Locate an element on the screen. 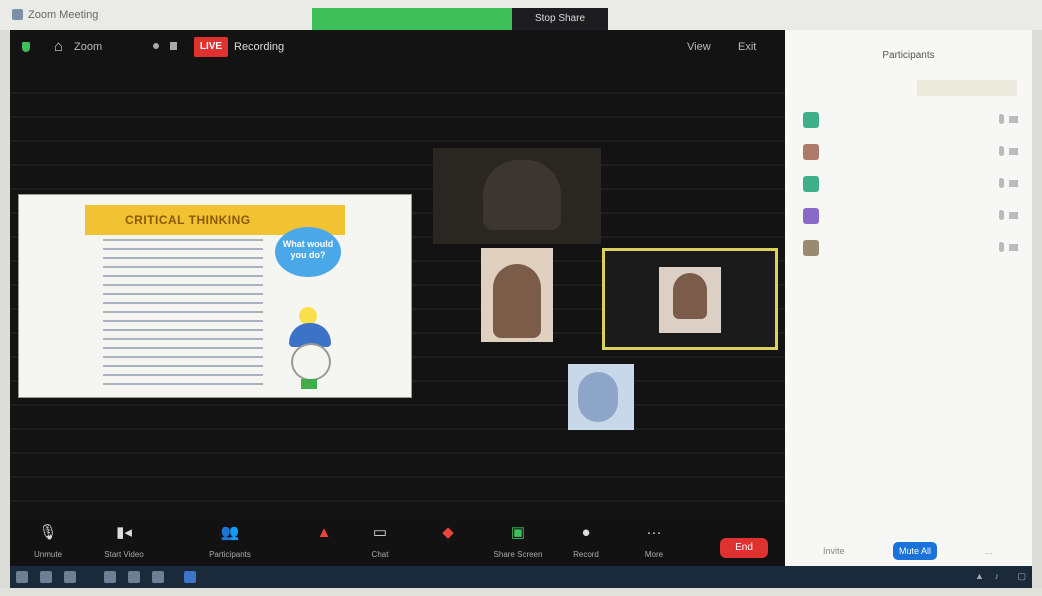 The height and width of the screenshot is (596, 1042). record-label: Record is located at coordinates (586, 554).